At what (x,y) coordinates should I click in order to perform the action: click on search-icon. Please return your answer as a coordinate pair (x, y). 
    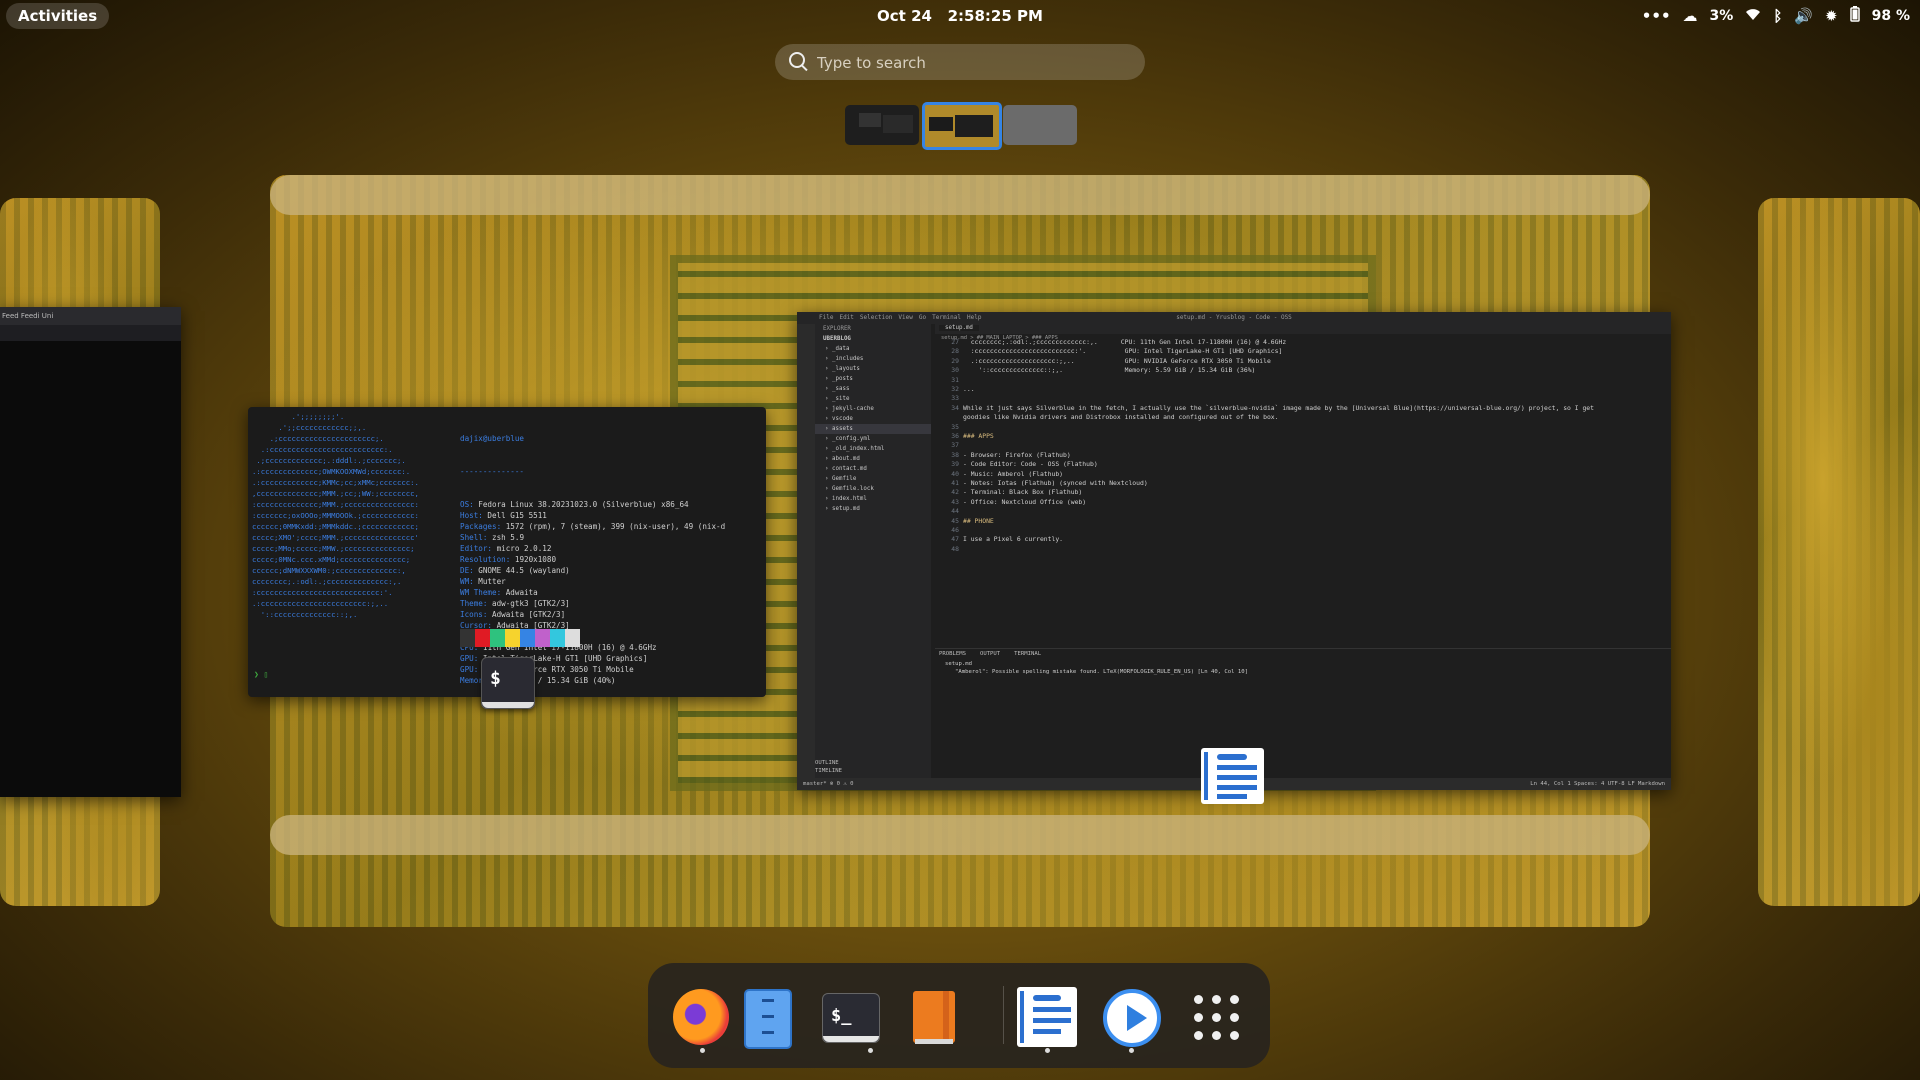
    Looking at the image, I should click on (797, 60).